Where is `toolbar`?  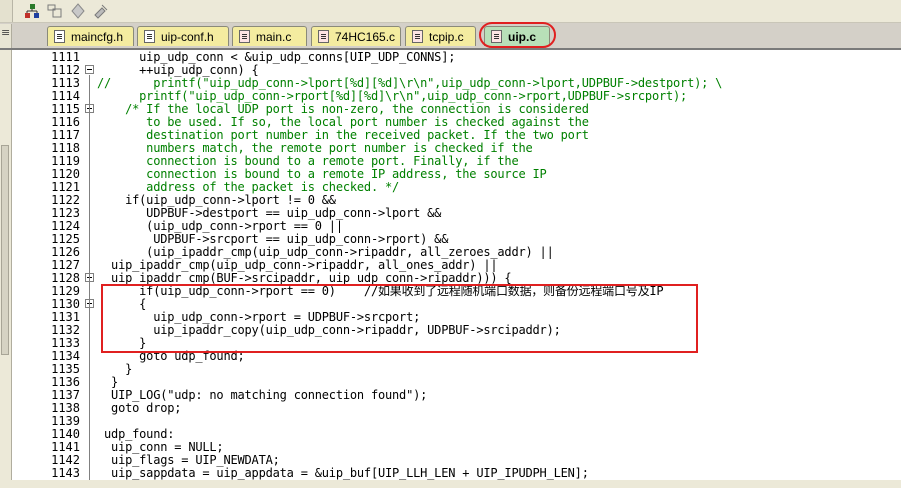 toolbar is located at coordinates (450, 11).